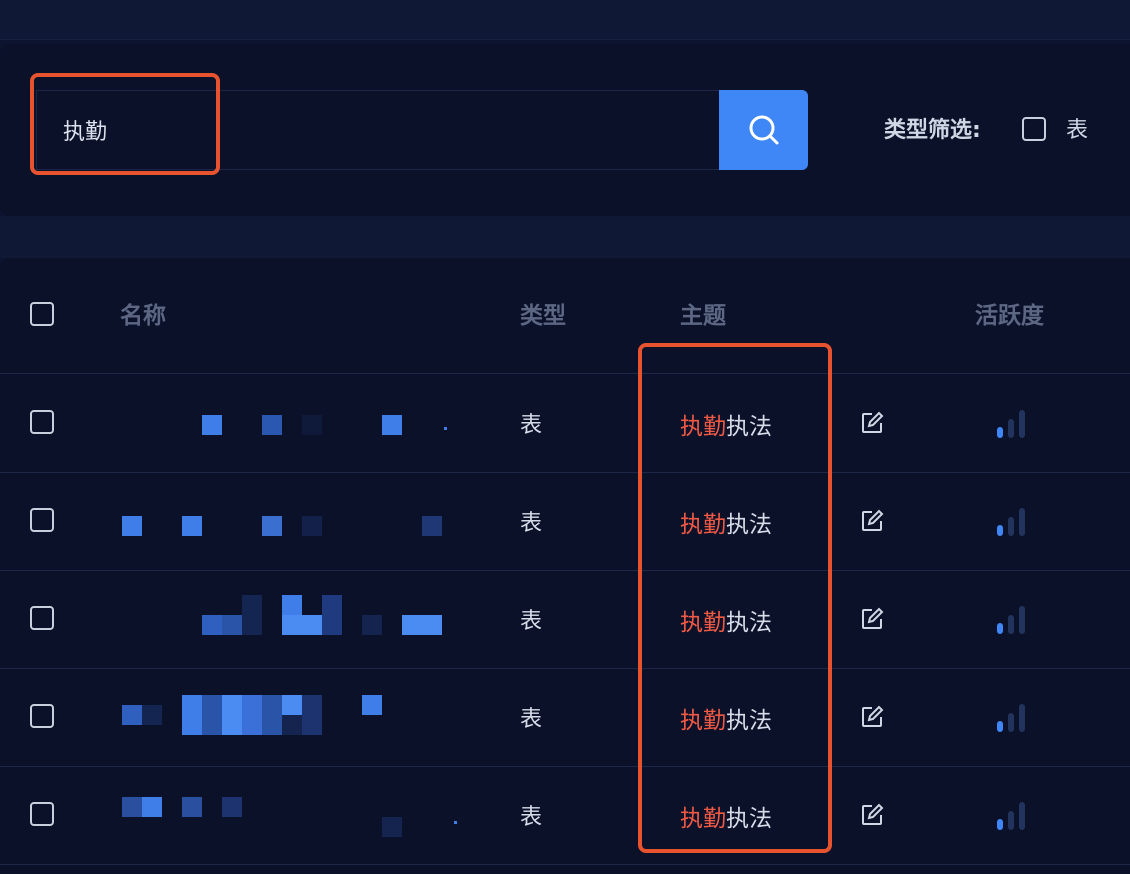 Image resolution: width=1130 pixels, height=874 pixels. I want to click on column-header-topic: 主题, so click(703, 313).